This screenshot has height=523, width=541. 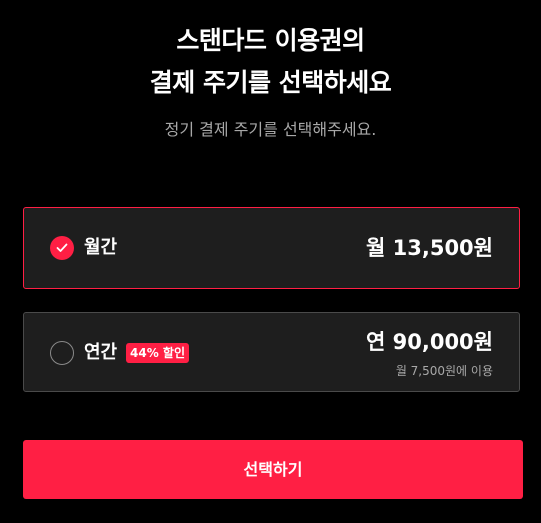 I want to click on title-line-1: 스탠다드 이용권의, so click(x=270, y=40).